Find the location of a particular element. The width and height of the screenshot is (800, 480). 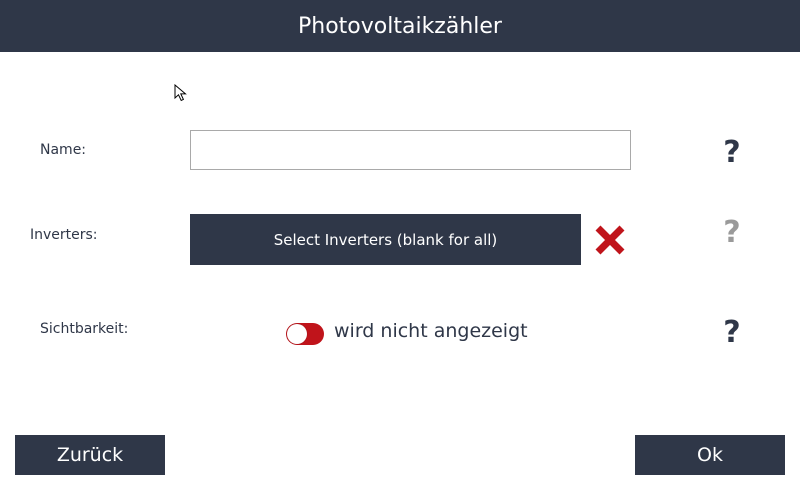

name-input is located at coordinates (410, 150).